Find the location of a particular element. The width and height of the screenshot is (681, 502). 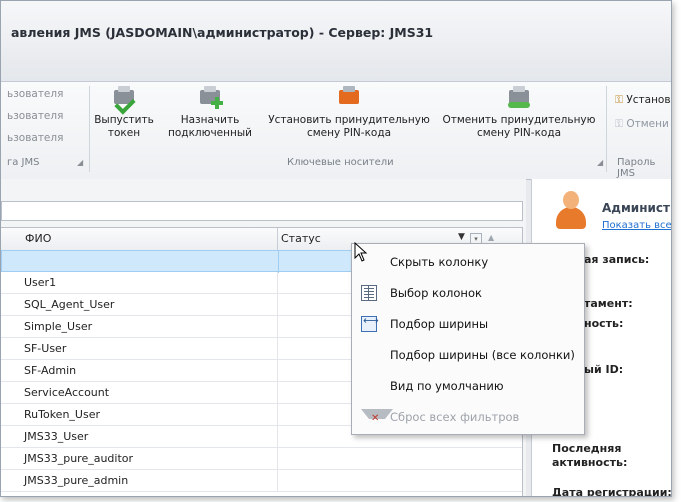

table-row: JMS33_pure_auditor is located at coordinates (261, 459).